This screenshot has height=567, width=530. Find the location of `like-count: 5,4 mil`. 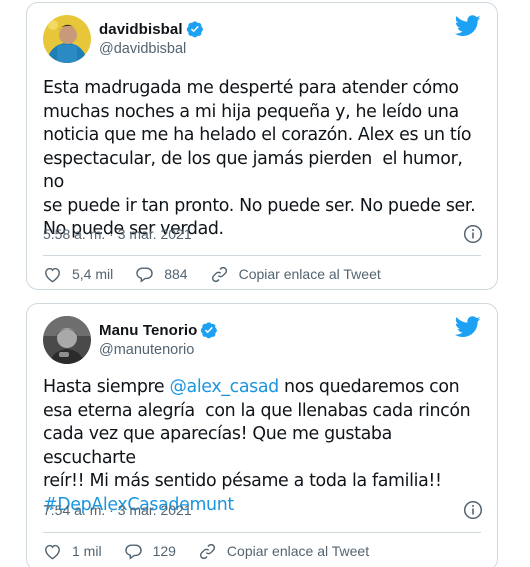

like-count: 5,4 mil is located at coordinates (93, 274).